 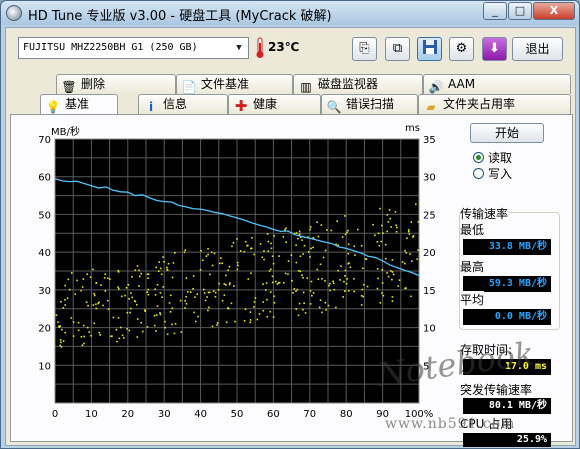 What do you see at coordinates (537, 49) in the screenshot?
I see `exit-button: 退出` at bounding box center [537, 49].